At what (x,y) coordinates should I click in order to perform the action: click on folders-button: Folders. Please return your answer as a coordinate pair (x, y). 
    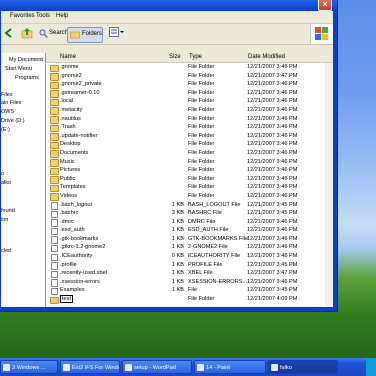
    Looking at the image, I should click on (85, 35).